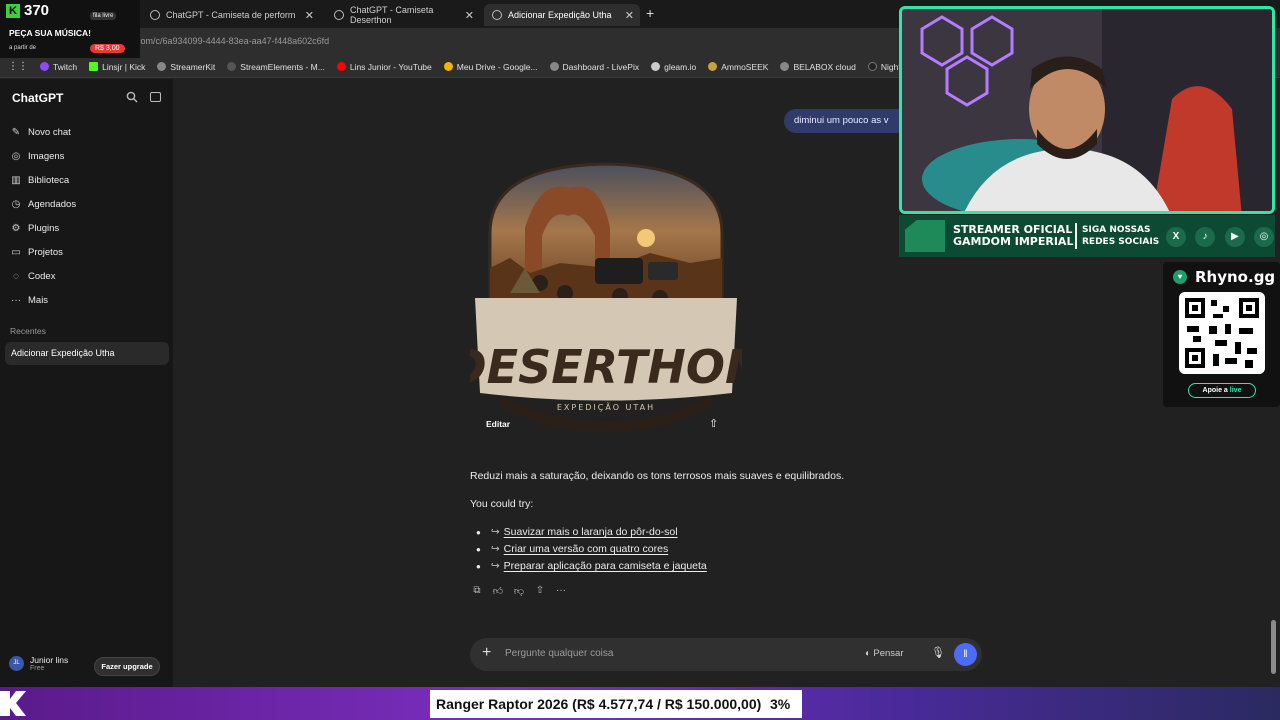  I want to click on user-profile: JL Junior lins Free, so click(38, 663).